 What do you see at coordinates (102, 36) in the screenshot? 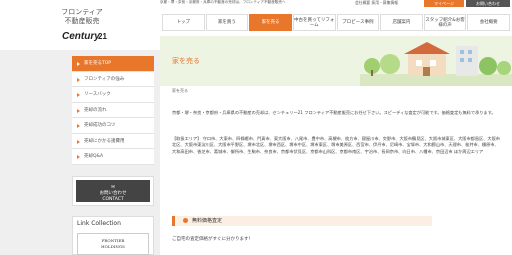
I see `svg-text: 21` at bounding box center [102, 36].